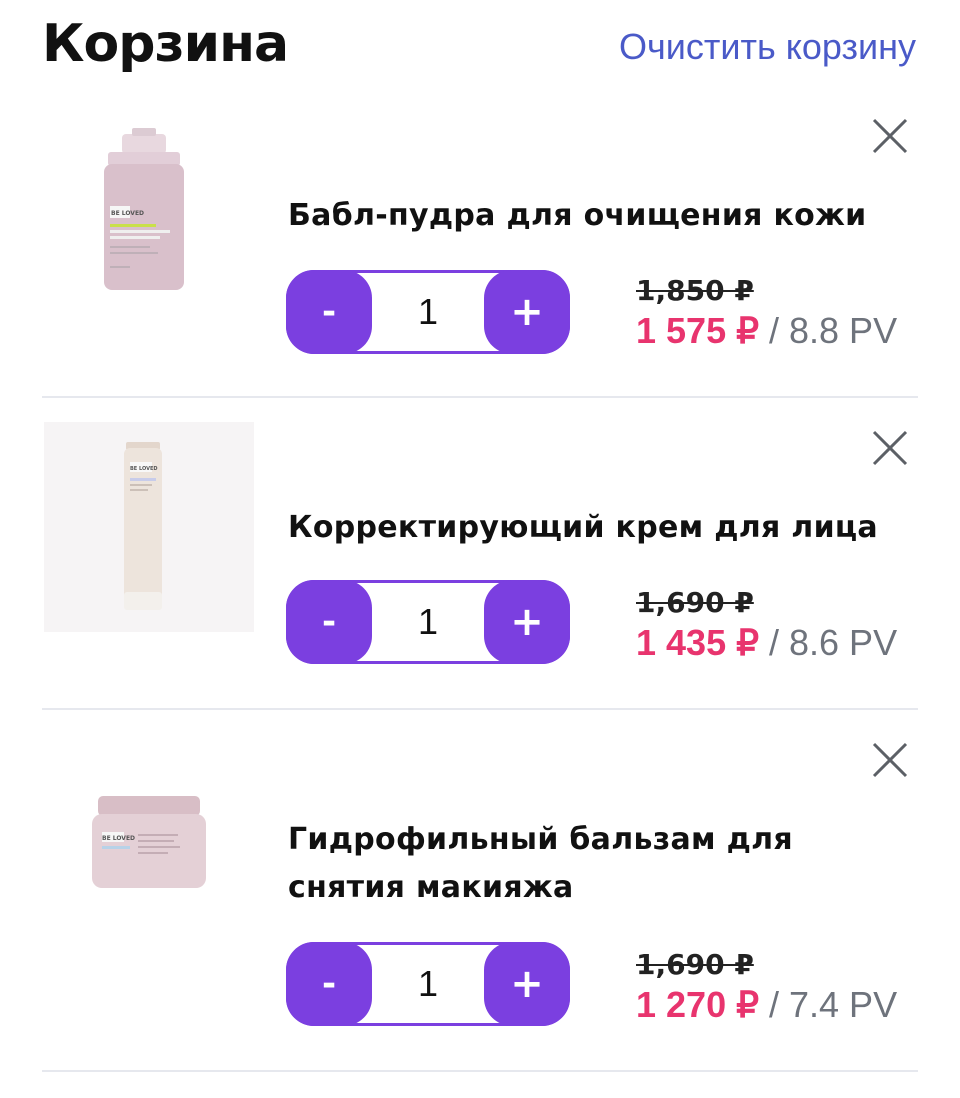 Image resolution: width=960 pixels, height=1098 pixels. I want to click on price-row: 1 270 ₽ / 7.4 PV, so click(766, 1005).